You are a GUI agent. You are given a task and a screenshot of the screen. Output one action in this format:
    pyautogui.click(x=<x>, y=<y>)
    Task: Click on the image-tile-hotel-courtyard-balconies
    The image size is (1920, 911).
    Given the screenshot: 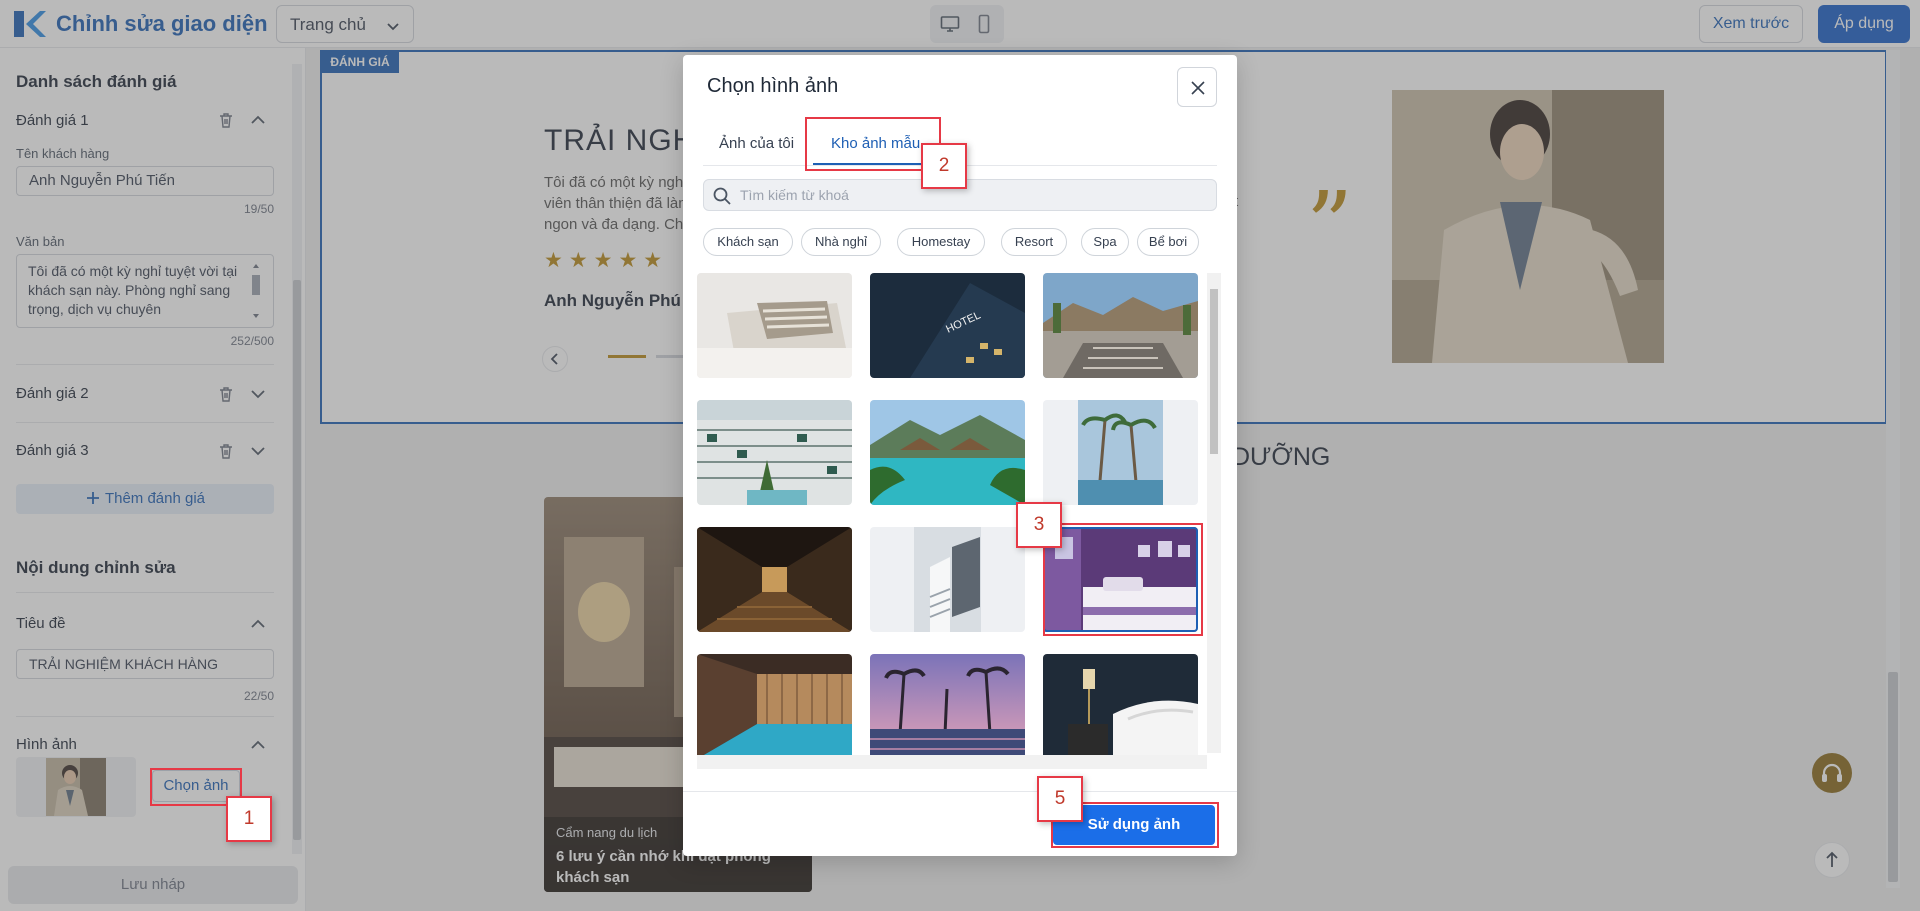 What is the action you would take?
    pyautogui.click(x=774, y=452)
    